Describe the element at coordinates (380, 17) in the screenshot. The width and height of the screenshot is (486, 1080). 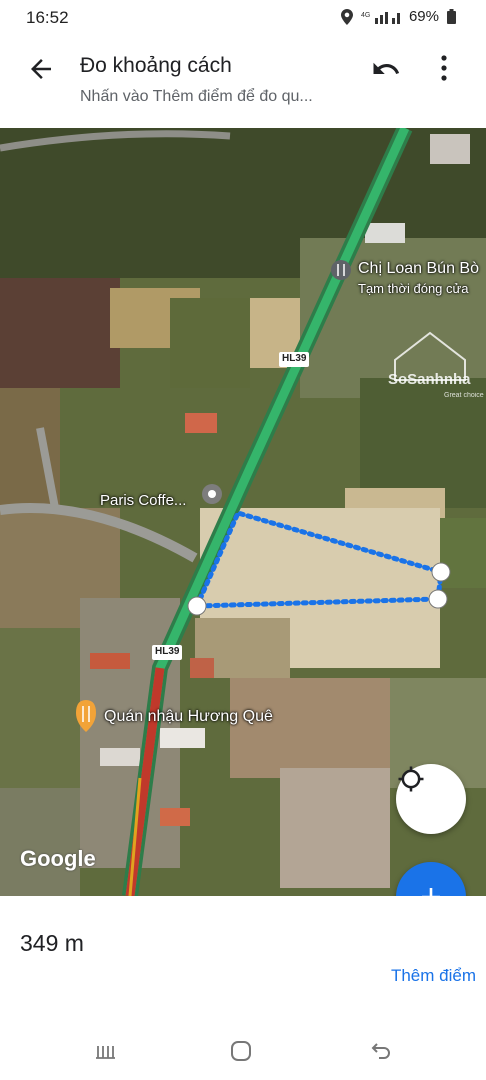
I see `signal-icon: 4G` at that location.